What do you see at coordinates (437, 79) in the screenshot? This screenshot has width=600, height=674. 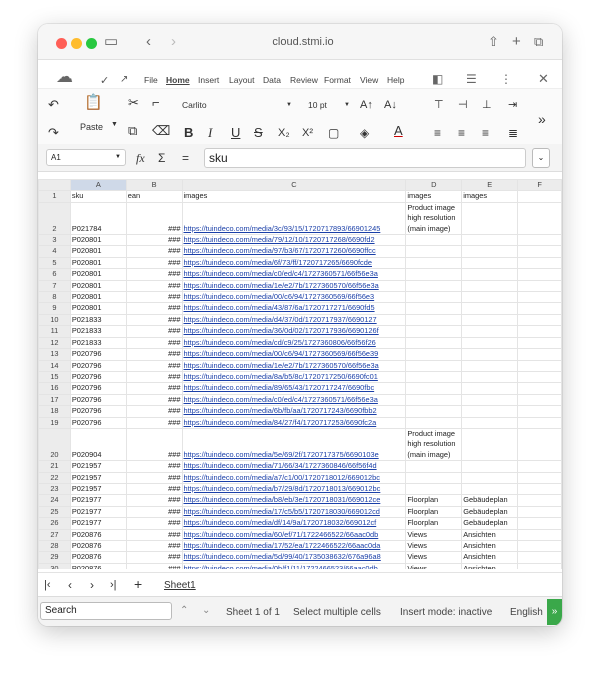 I see `sidebar-toggle-icon: ◧` at bounding box center [437, 79].